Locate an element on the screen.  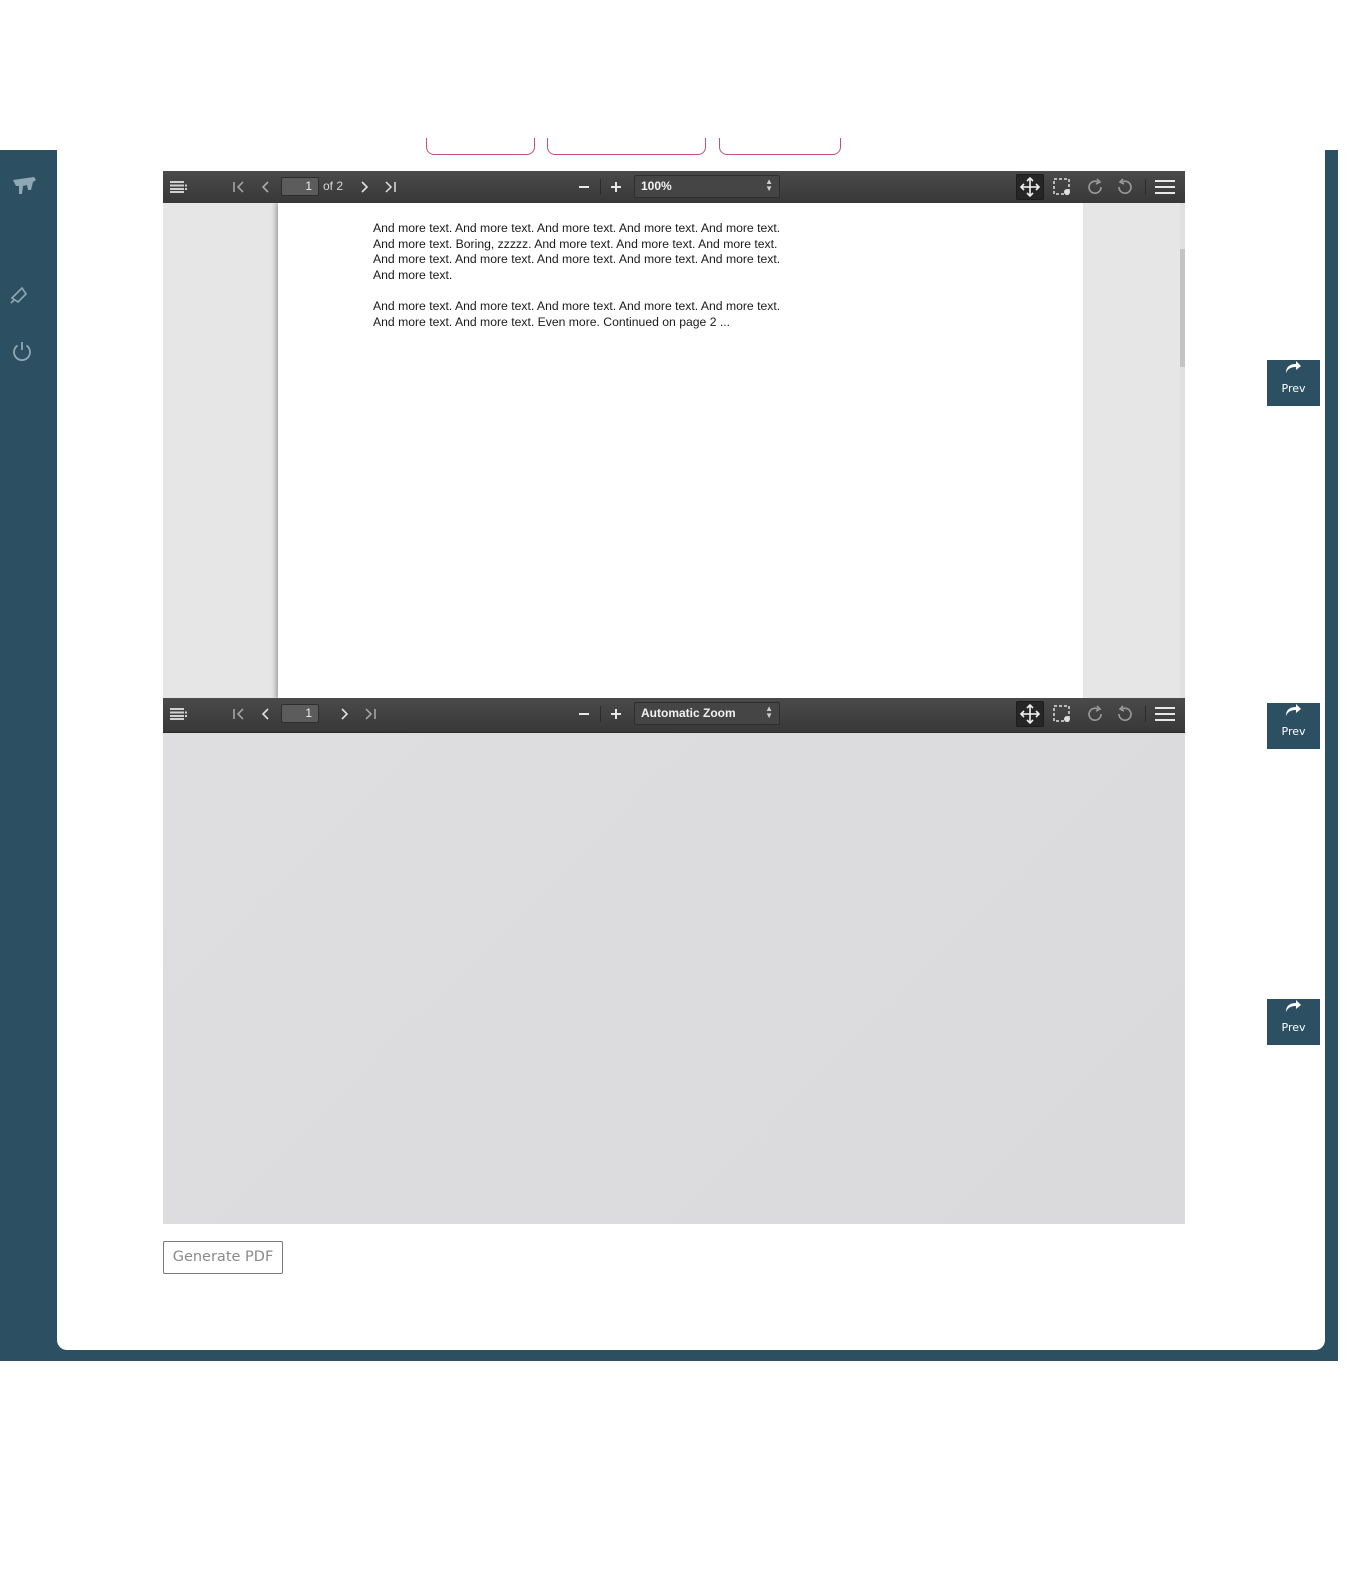
logo-icon is located at coordinates (24, 186).